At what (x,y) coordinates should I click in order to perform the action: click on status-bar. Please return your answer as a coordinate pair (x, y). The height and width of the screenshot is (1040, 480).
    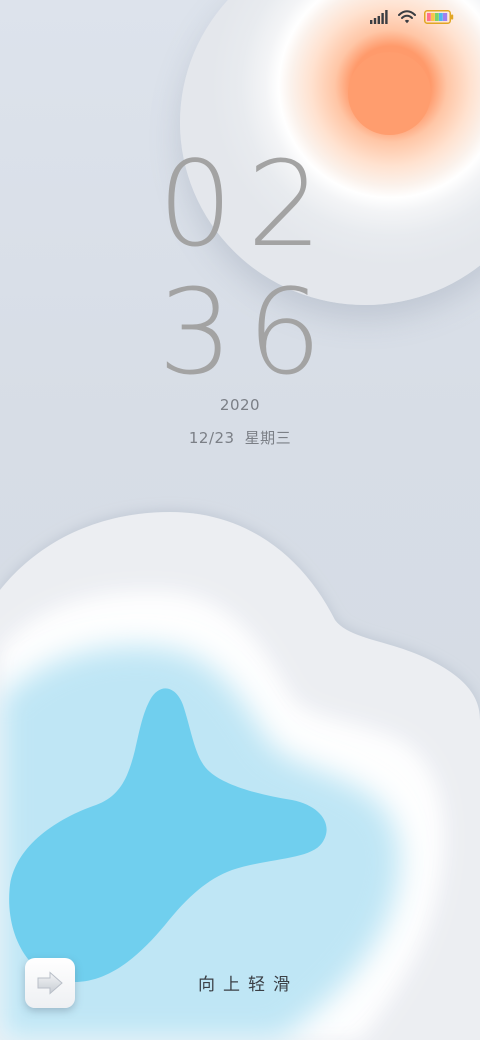
    Looking at the image, I should click on (412, 17).